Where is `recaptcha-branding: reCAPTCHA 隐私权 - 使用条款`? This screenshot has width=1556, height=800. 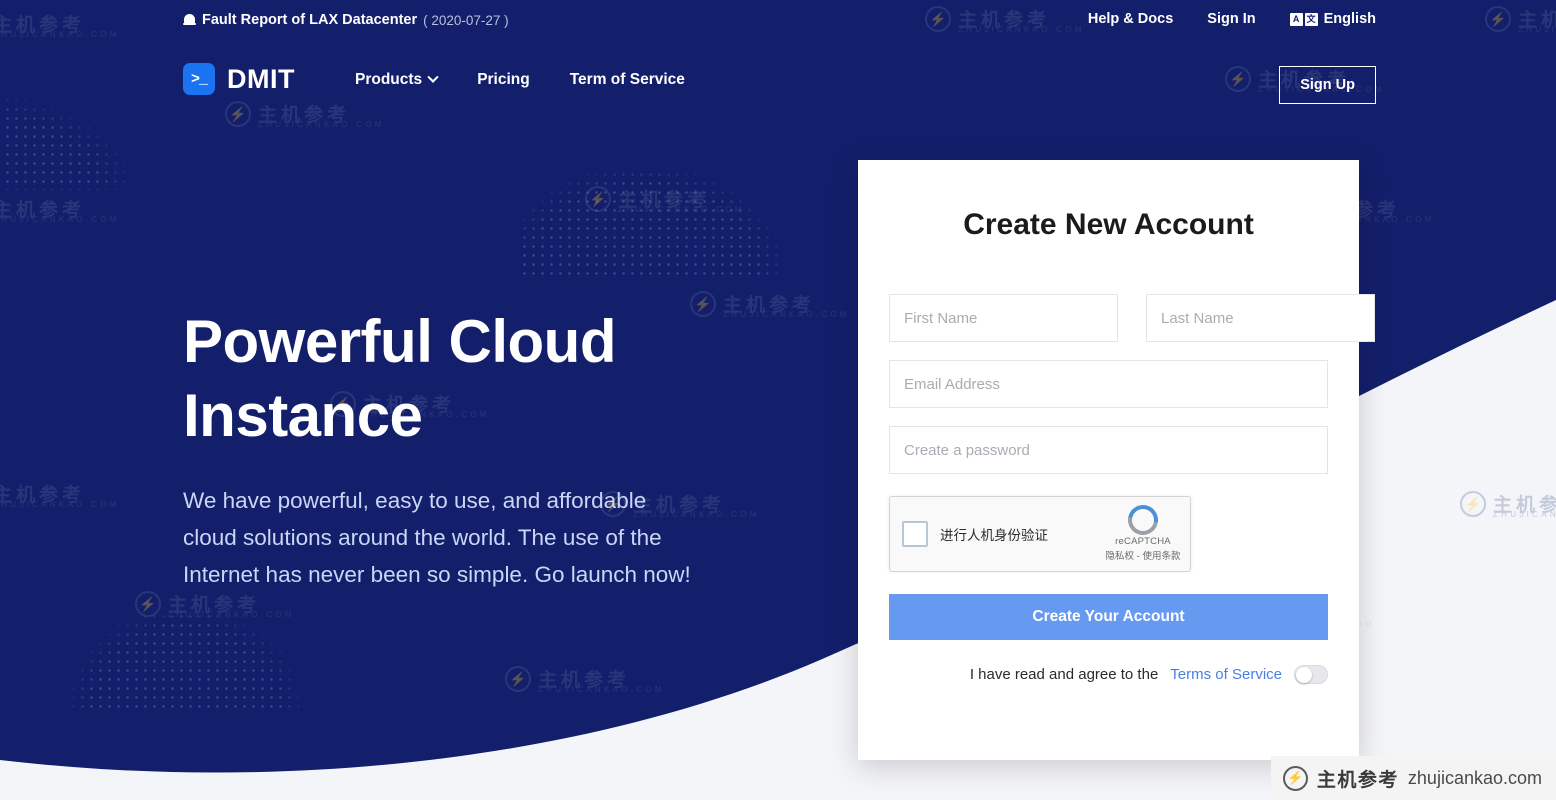
recaptcha-branding: reCAPTCHA 隐私权 - 使用条款 is located at coordinates (1143, 530).